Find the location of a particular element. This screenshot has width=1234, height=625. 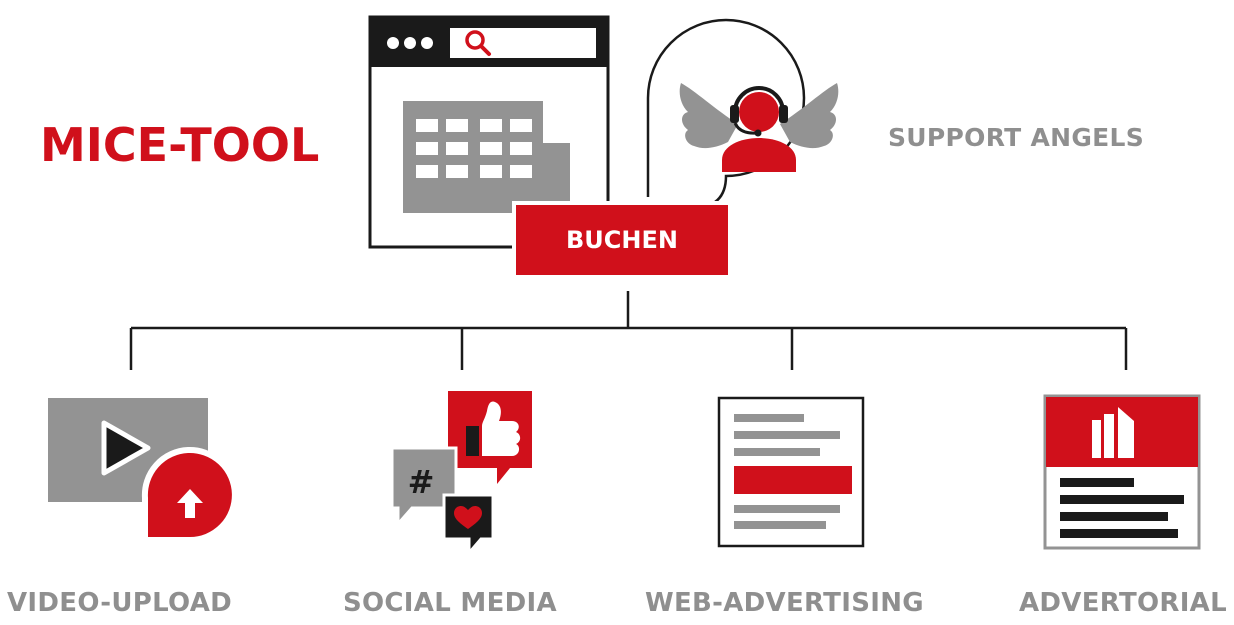

branch-label-social-media: SOCIAL MEDIA is located at coordinates (450, 603).